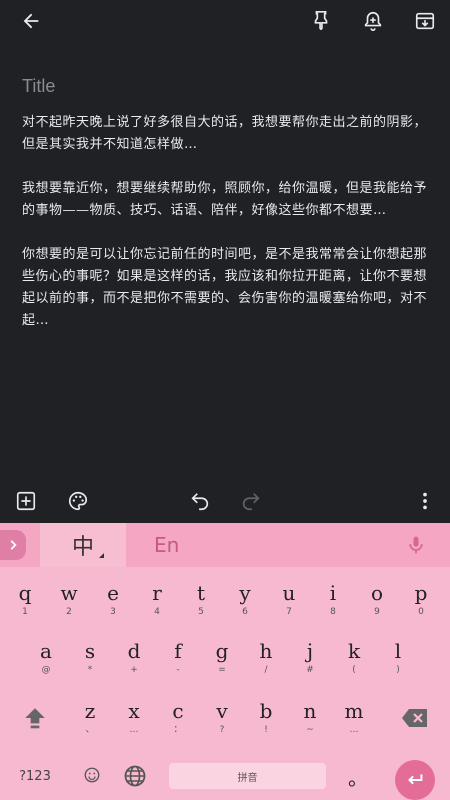 The width and height of the screenshot is (450, 800). I want to click on add-content-button, so click(26, 501).